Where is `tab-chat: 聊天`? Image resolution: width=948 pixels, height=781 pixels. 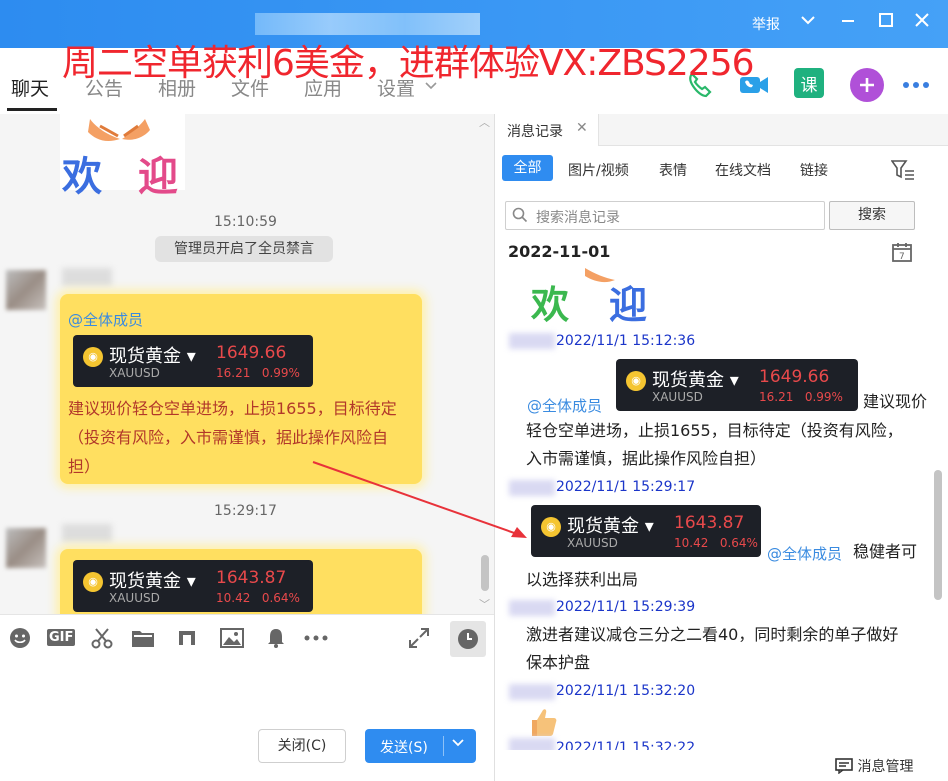 tab-chat: 聊天 is located at coordinates (30, 87).